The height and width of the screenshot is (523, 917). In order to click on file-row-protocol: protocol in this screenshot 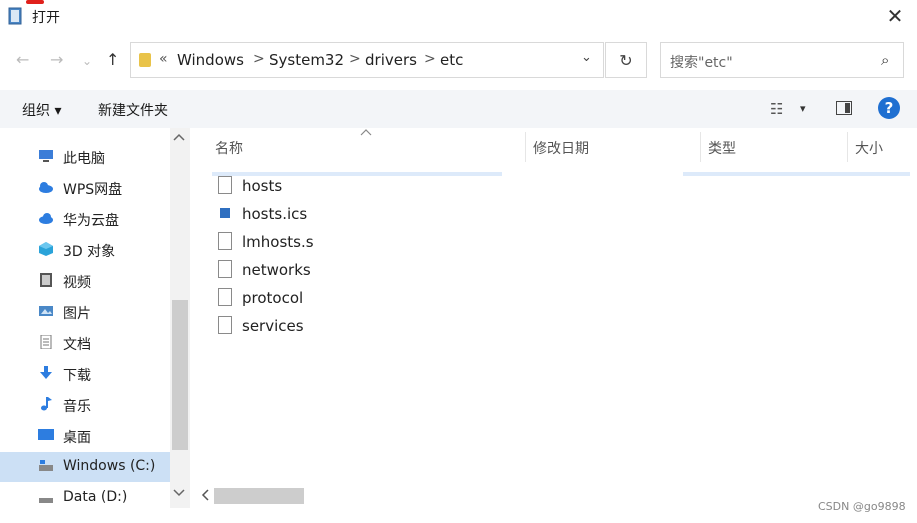, I will do `click(362, 298)`.